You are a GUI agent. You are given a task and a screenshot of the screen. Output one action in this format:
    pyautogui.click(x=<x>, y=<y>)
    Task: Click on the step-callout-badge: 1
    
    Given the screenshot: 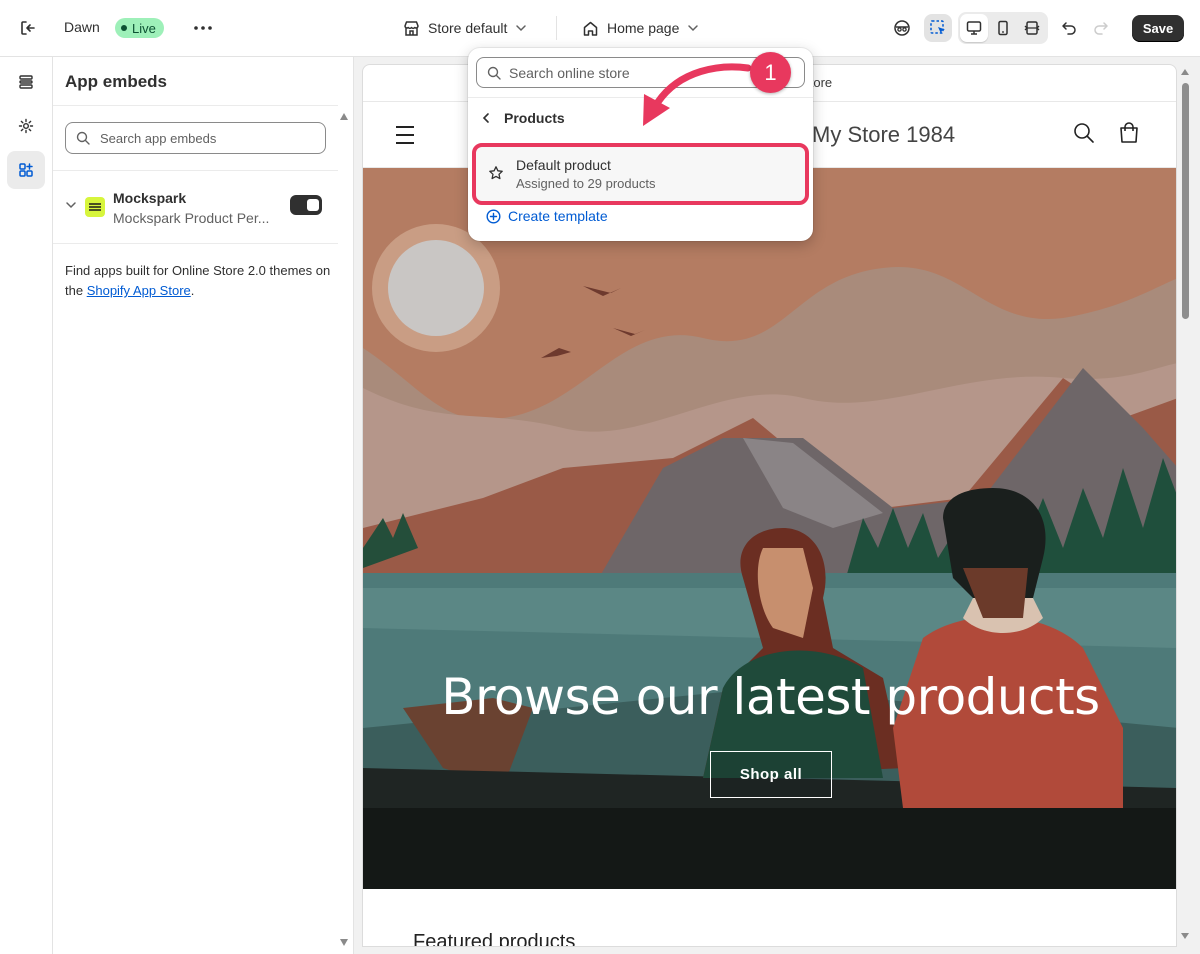 What is the action you would take?
    pyautogui.click(x=770, y=72)
    